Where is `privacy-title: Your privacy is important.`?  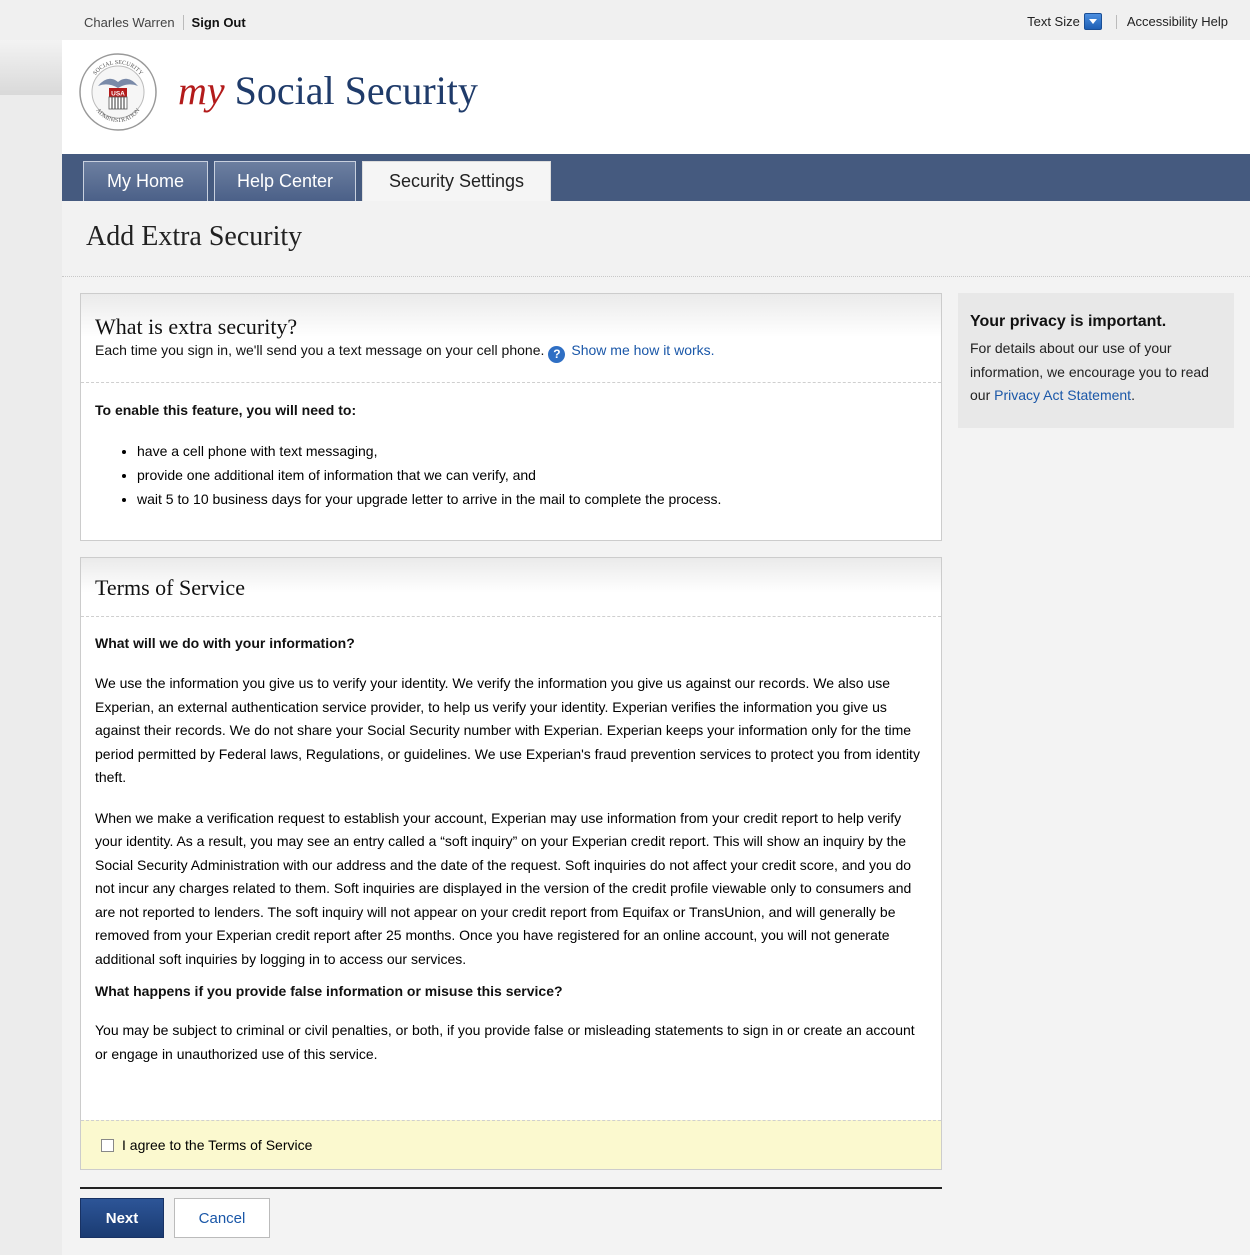
privacy-title: Your privacy is important. is located at coordinates (1068, 321).